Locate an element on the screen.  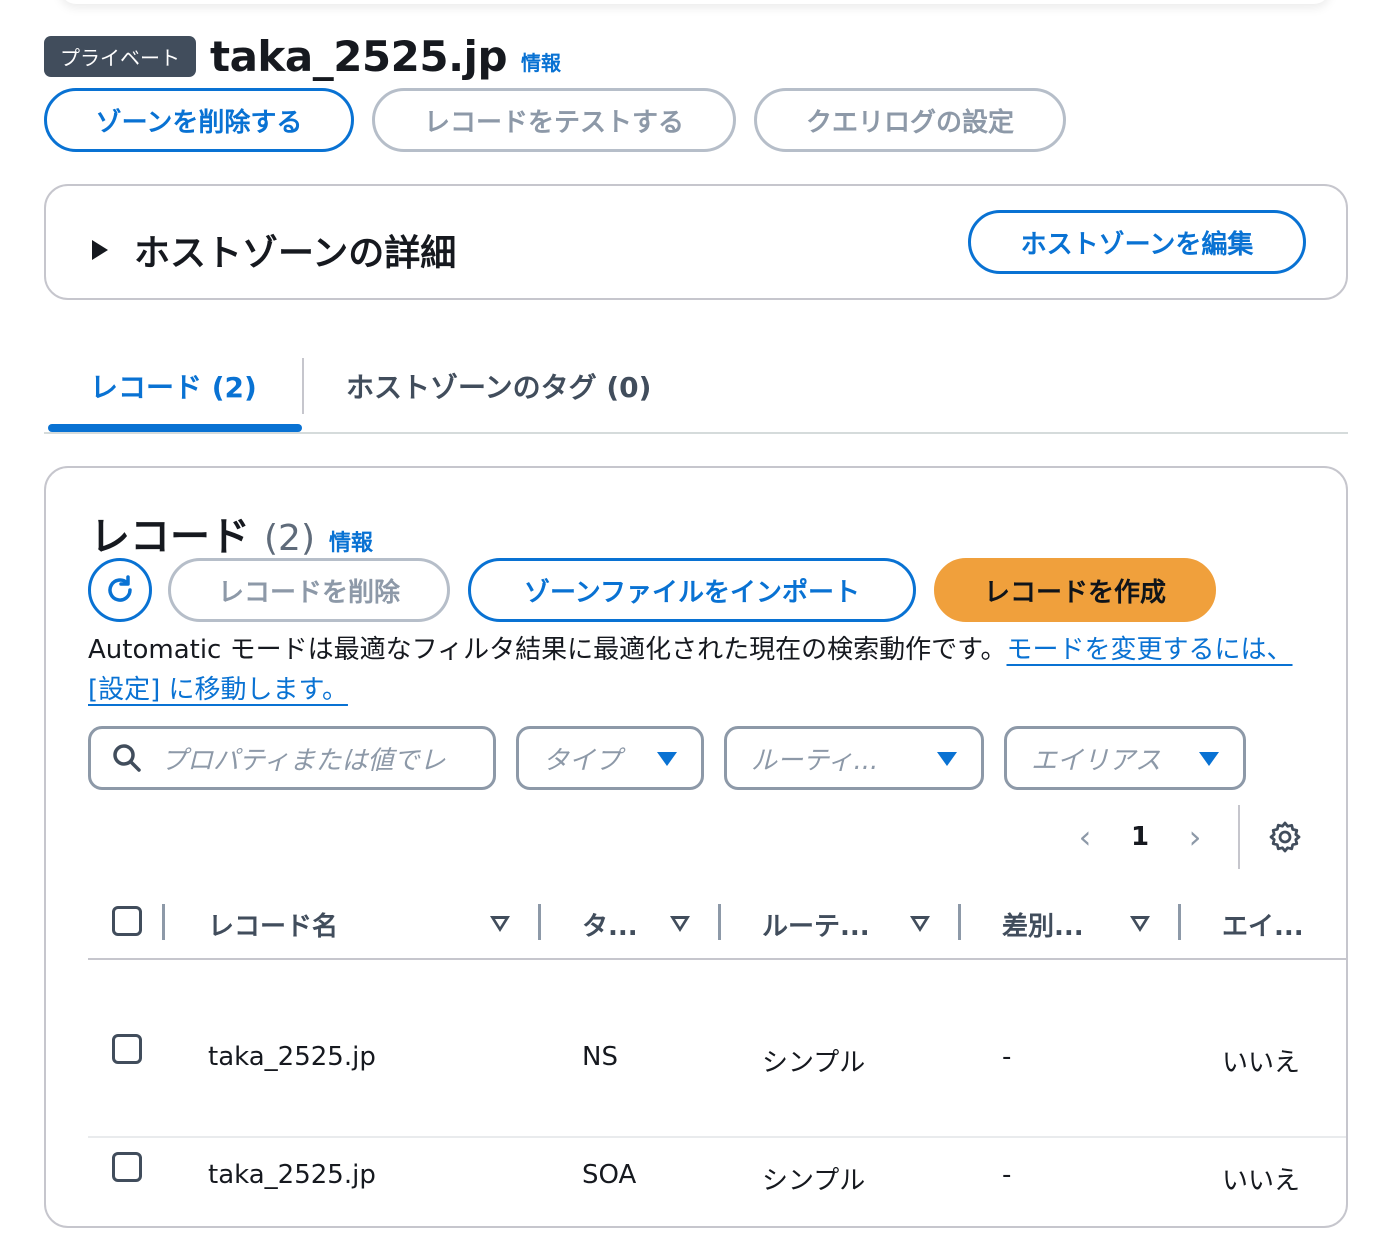
search-icon is located at coordinates (127, 758).